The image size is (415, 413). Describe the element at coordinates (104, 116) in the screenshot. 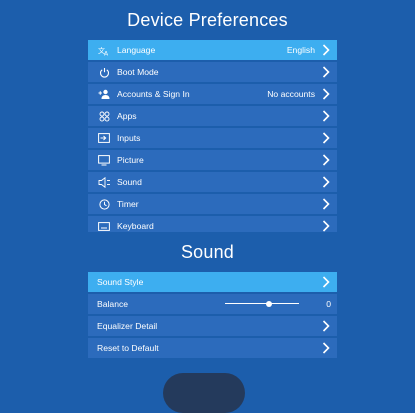

I see `apps-grid-icon` at that location.